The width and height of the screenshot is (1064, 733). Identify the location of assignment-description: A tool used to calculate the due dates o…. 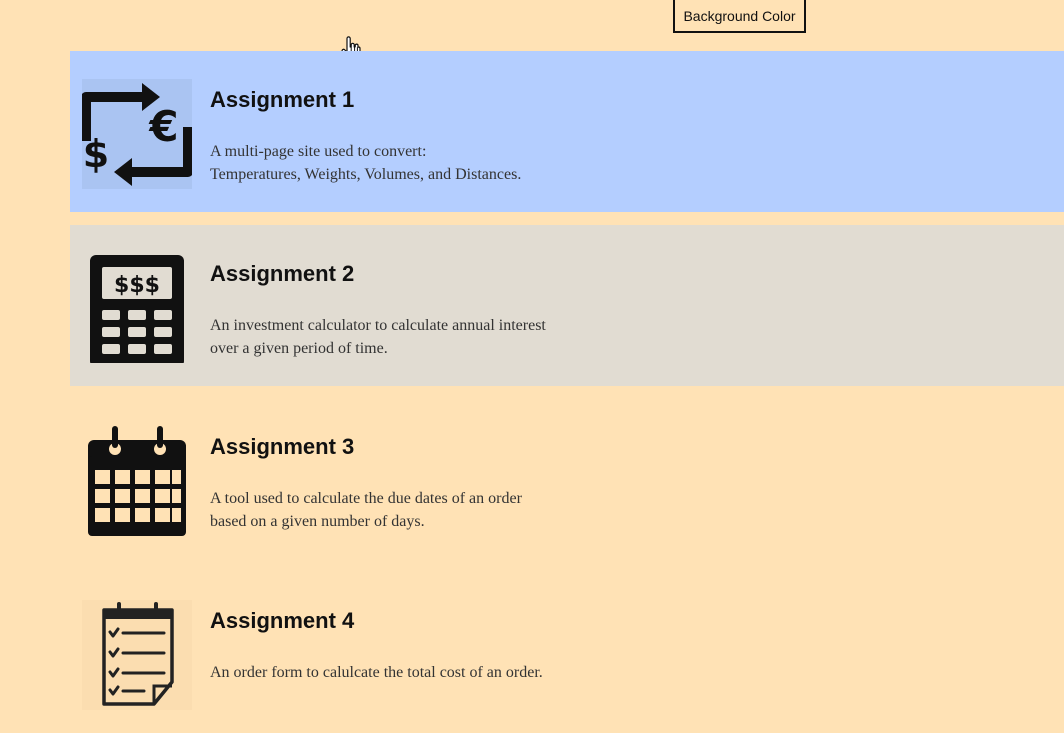
(366, 510).